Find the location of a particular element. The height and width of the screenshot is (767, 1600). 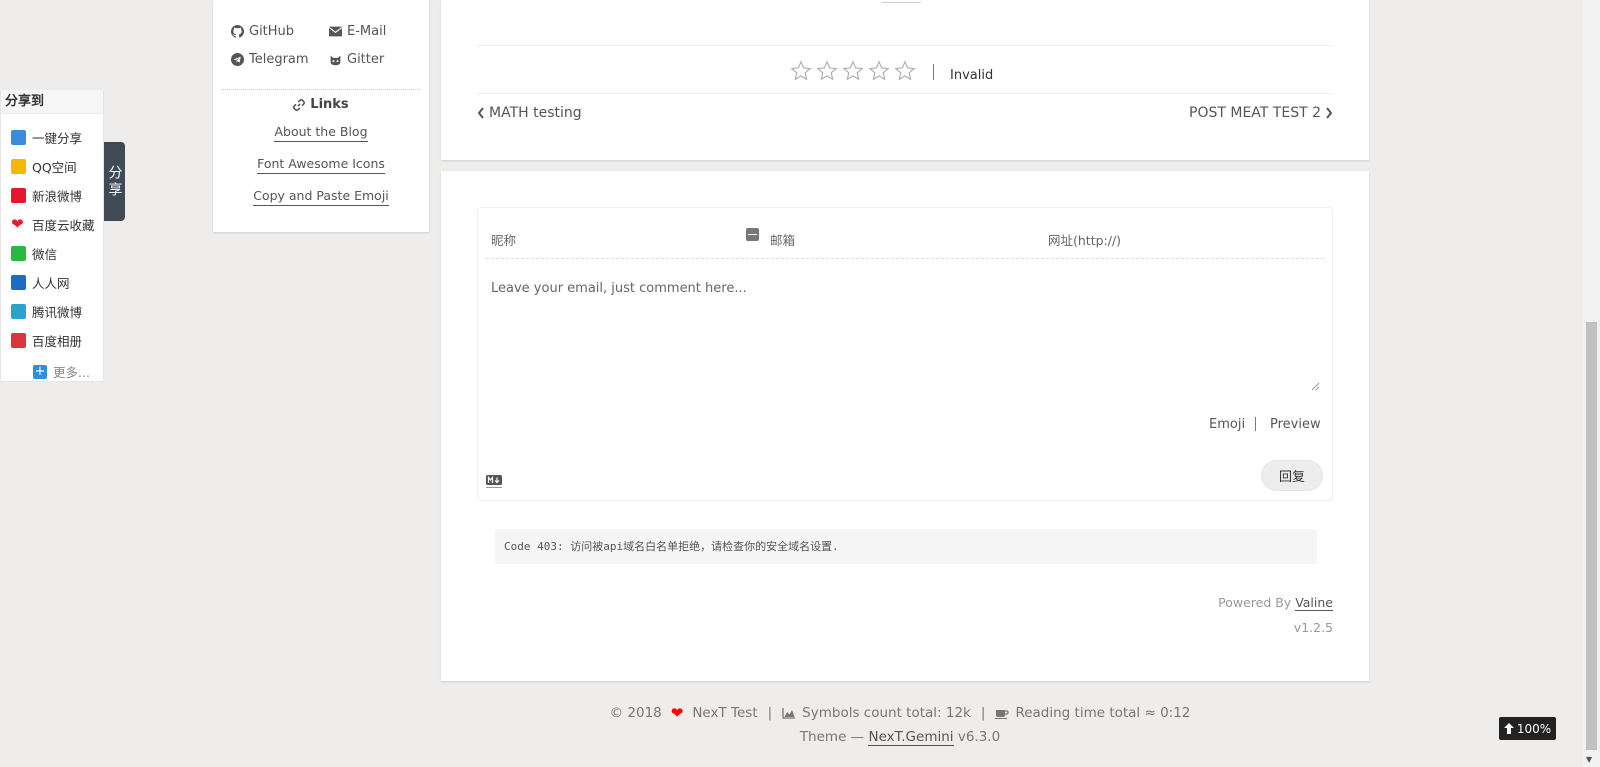

telegram-link: Telegram is located at coordinates (270, 59).